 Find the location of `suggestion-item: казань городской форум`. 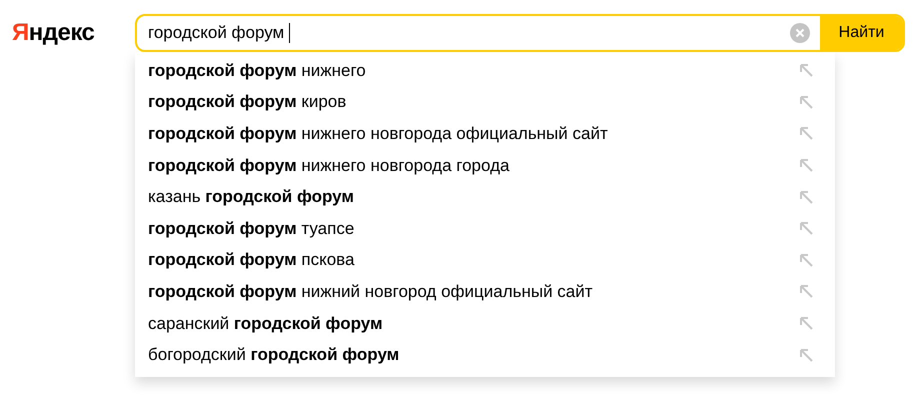

suggestion-item: казань городской форум is located at coordinates (251, 197).